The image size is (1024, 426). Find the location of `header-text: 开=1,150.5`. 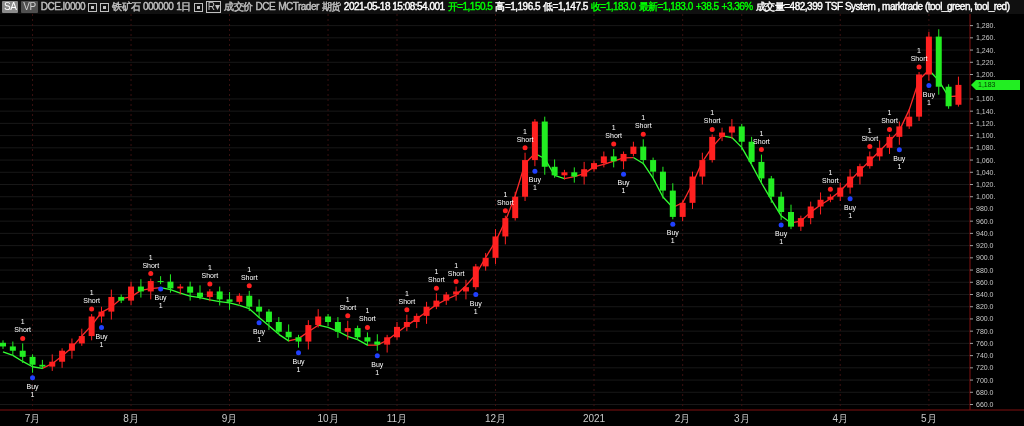

header-text: 开=1,150.5 is located at coordinates (470, 7).